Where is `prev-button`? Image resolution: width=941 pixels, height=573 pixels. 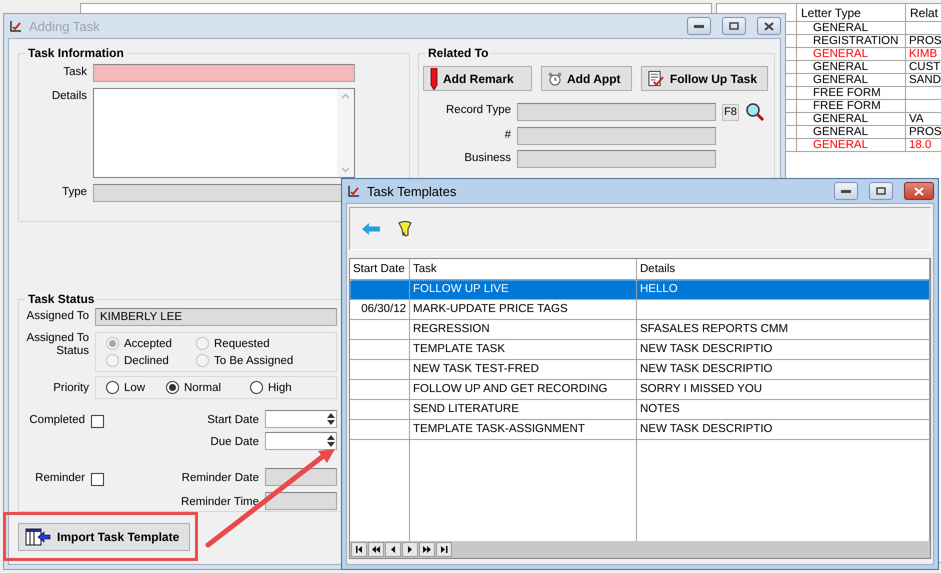 prev-button is located at coordinates (393, 549).